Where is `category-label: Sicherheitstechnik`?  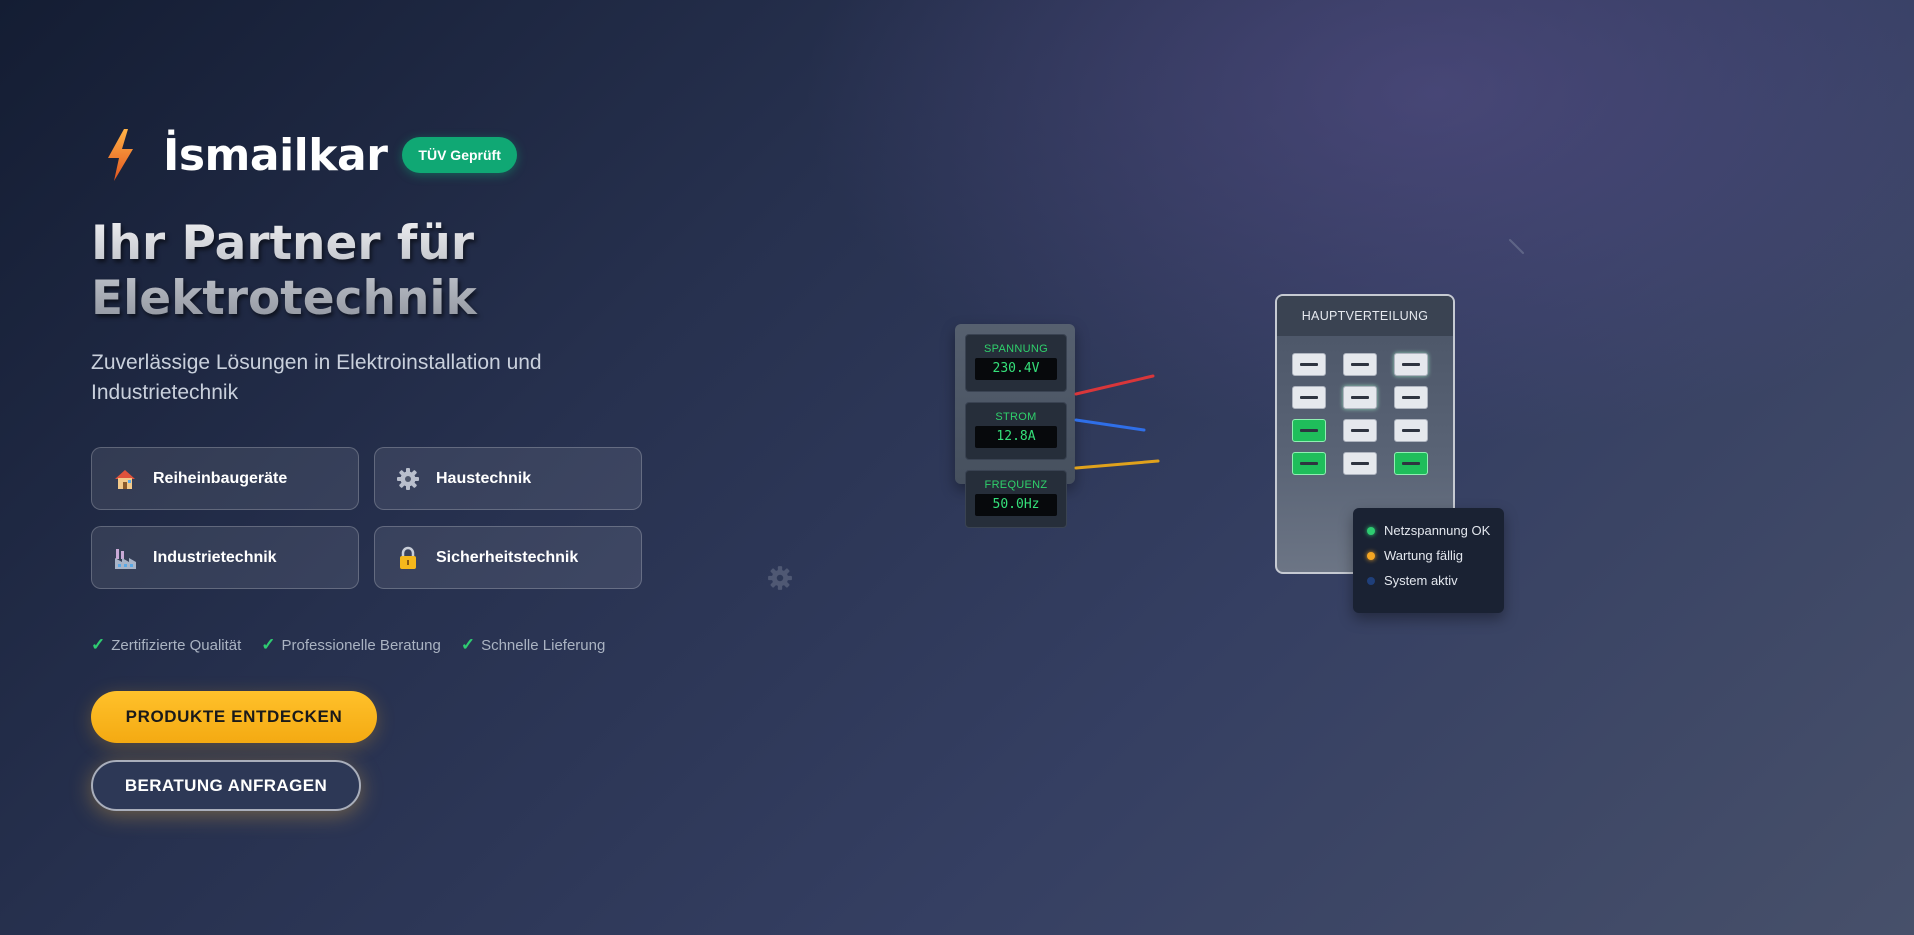
category-label: Sicherheitstechnik is located at coordinates (507, 557).